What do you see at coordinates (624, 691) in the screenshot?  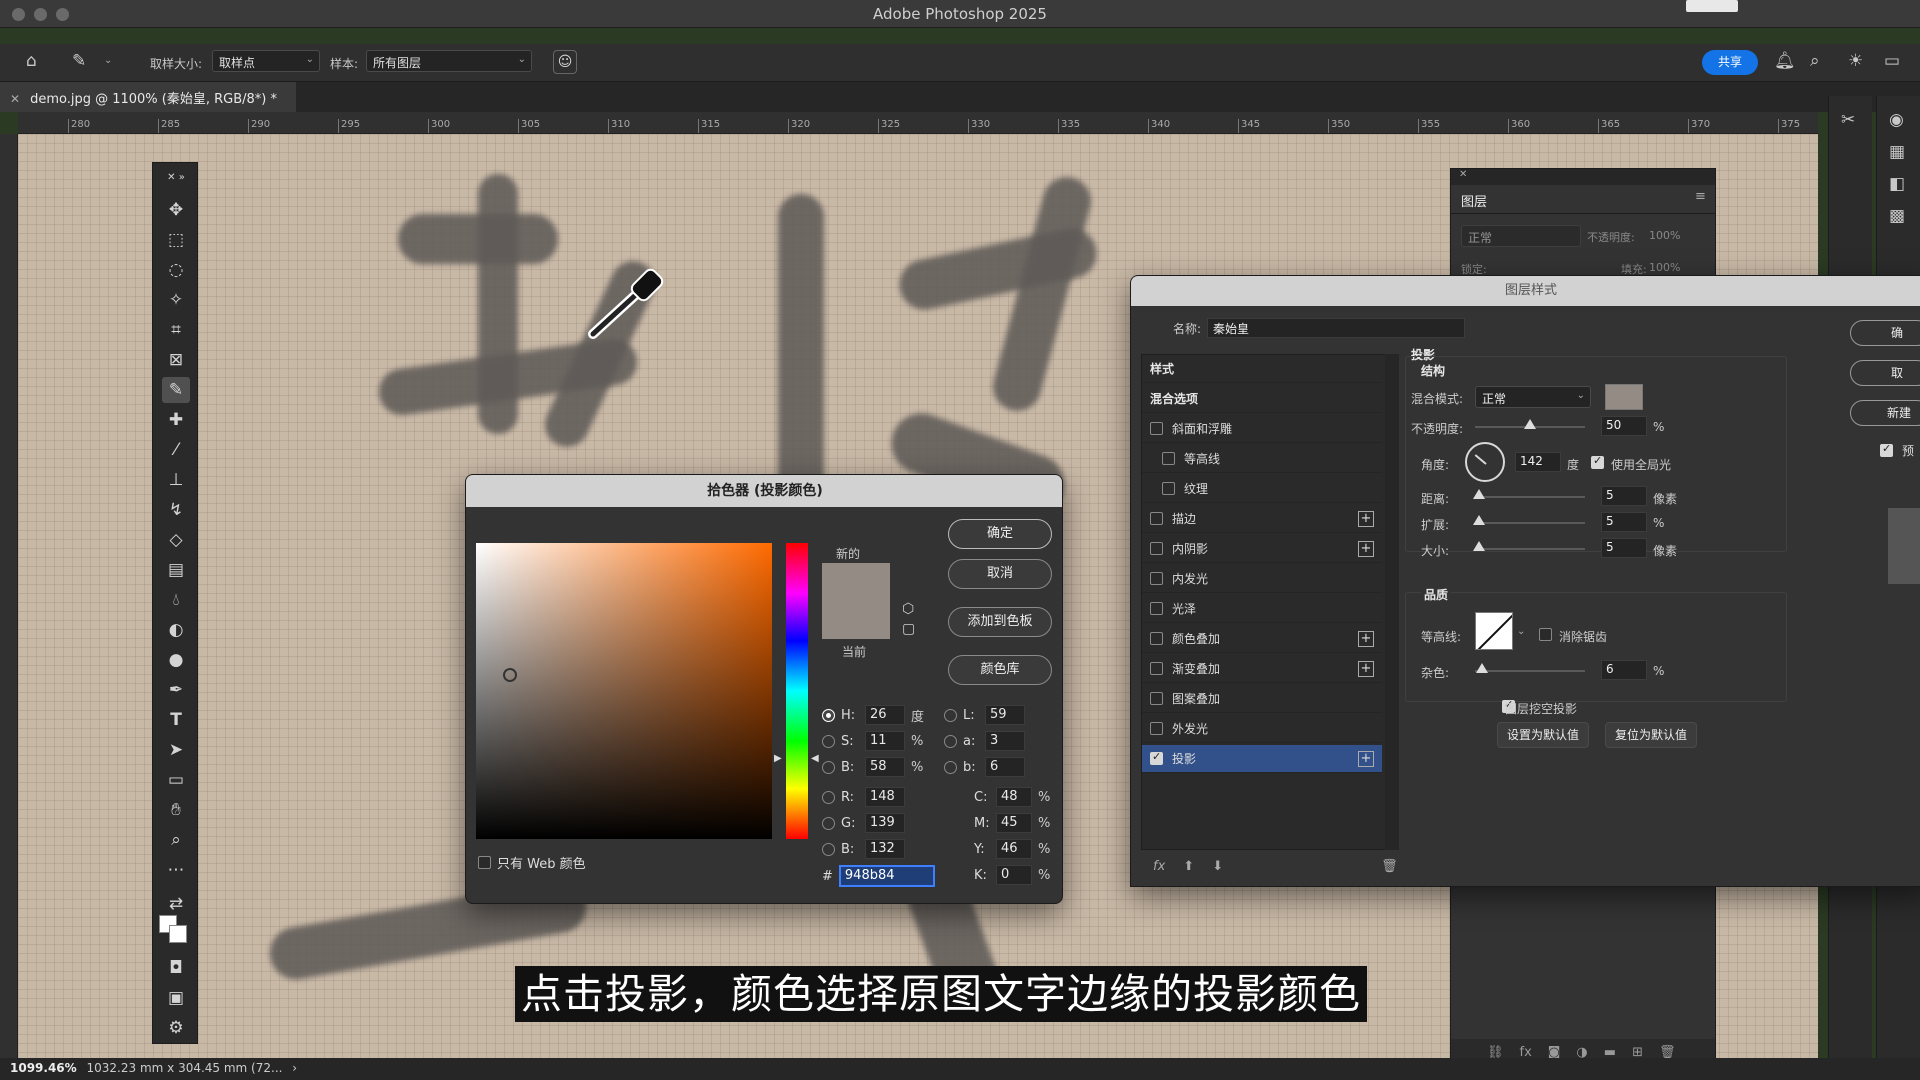 I see `saturation-brightness-field` at bounding box center [624, 691].